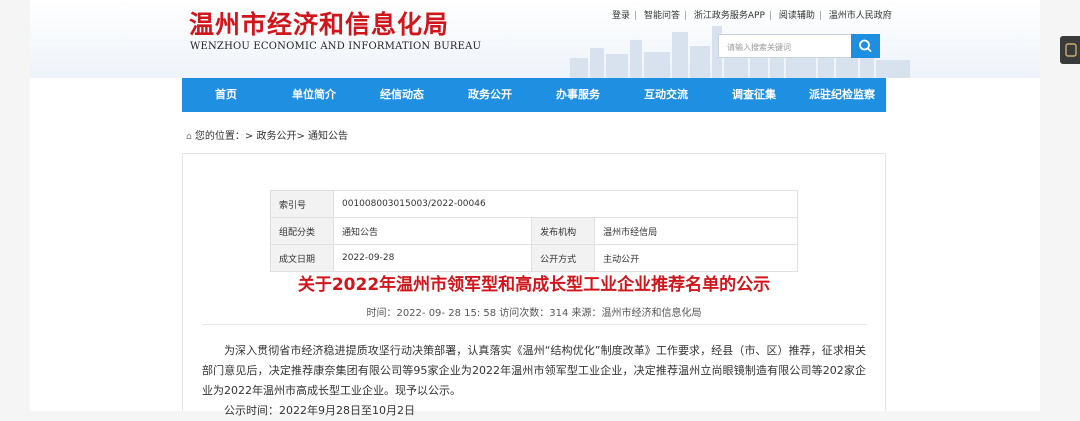 This screenshot has height=421, width=1080. What do you see at coordinates (271, 136) in the screenshot?
I see `breadcrumb-text: 您的位置：> 政务公开> 通知公告` at bounding box center [271, 136].